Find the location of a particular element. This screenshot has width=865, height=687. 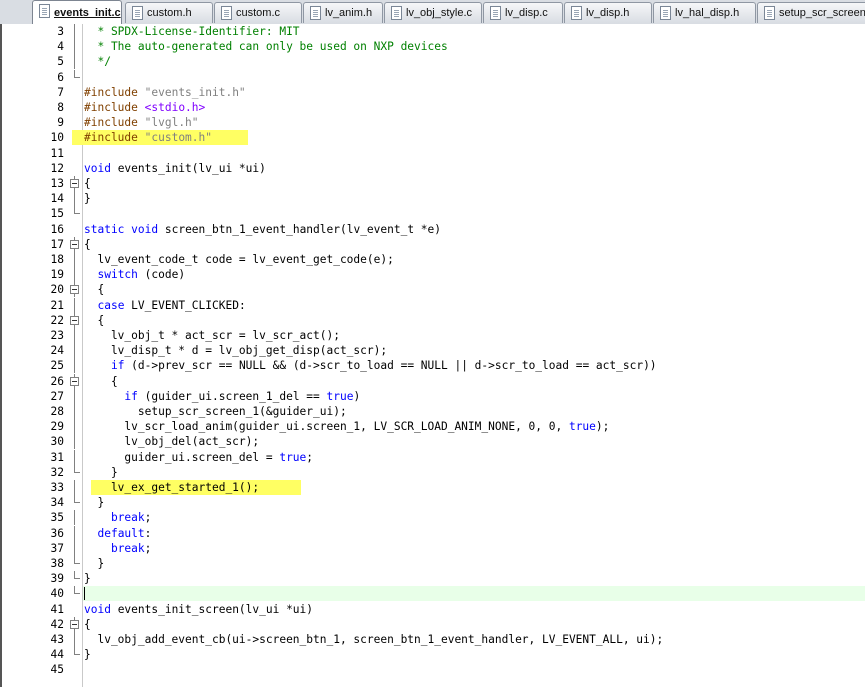

code-text: setup_scr_screen_1(&guider_ui); is located at coordinates (215, 411).